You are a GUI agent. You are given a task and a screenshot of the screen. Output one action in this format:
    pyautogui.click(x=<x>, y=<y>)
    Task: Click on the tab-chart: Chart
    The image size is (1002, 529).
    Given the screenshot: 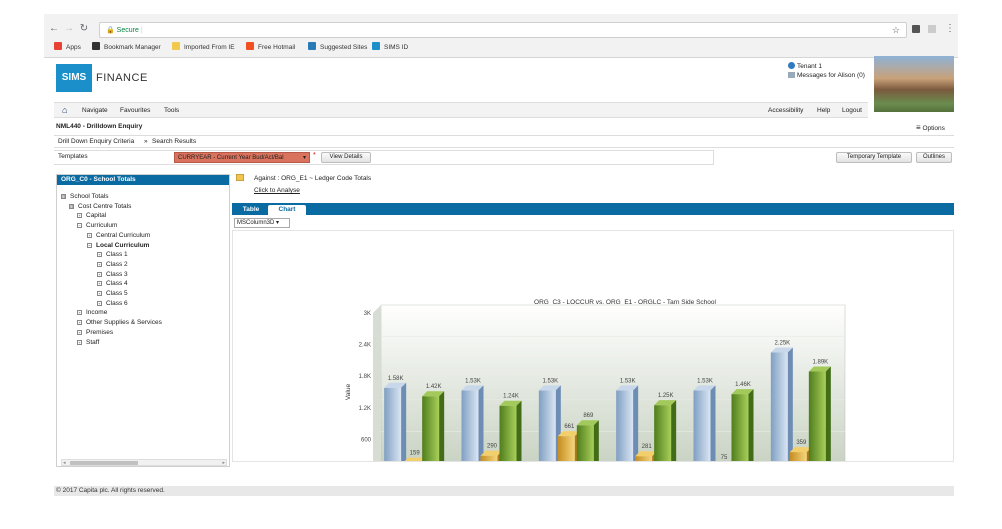 What is the action you would take?
    pyautogui.click(x=287, y=210)
    